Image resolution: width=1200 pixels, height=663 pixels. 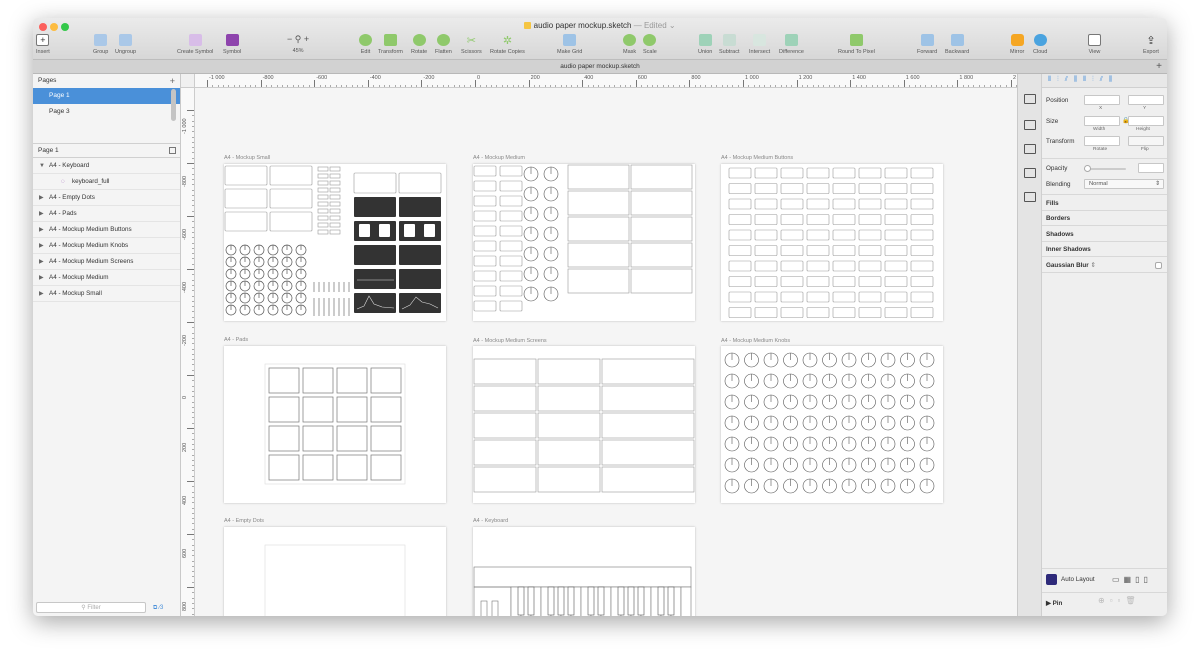 I want to click on gaussian-blur-checkbox, so click(x=1158, y=265).